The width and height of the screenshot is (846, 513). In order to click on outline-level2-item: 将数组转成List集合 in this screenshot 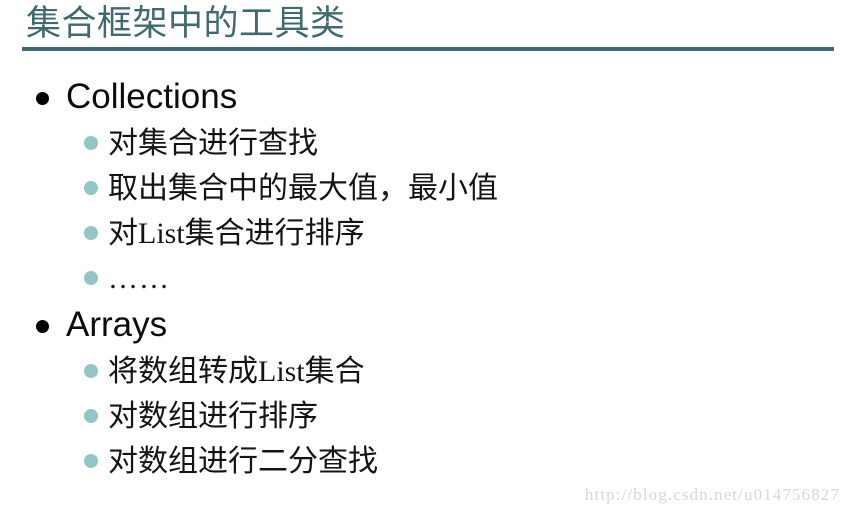, I will do `click(423, 372)`.